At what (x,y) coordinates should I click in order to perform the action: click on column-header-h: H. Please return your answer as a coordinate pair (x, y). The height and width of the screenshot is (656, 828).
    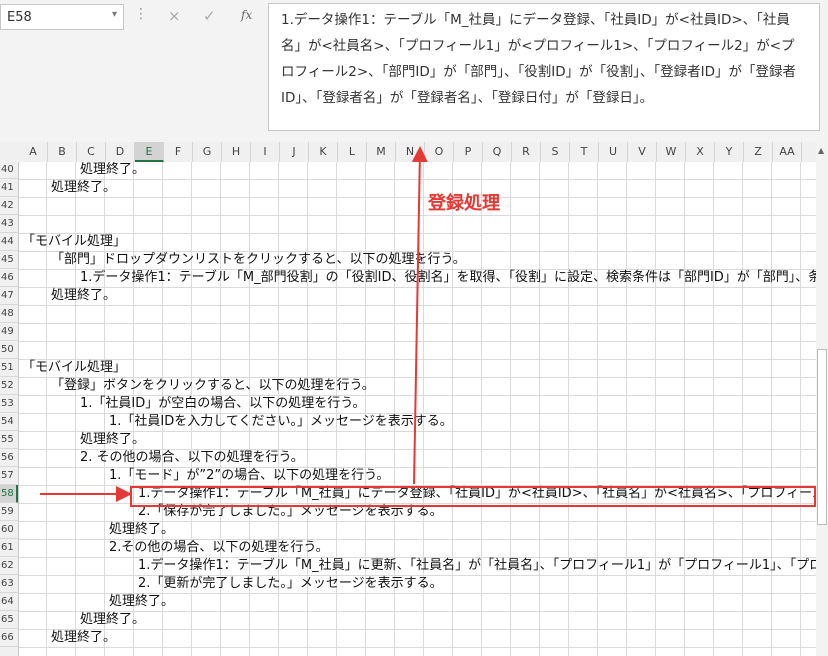
    Looking at the image, I should click on (236, 152).